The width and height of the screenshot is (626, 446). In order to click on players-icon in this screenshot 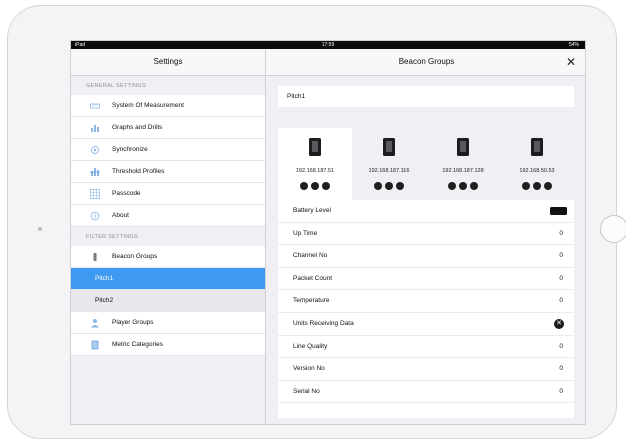, I will do `click(95, 323)`.